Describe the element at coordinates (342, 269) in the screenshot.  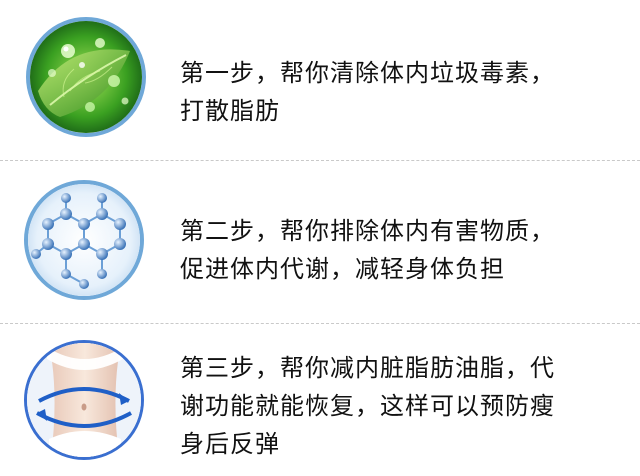
I see `step-2-line-2: 促进体内代谢，减轻身体负担` at that location.